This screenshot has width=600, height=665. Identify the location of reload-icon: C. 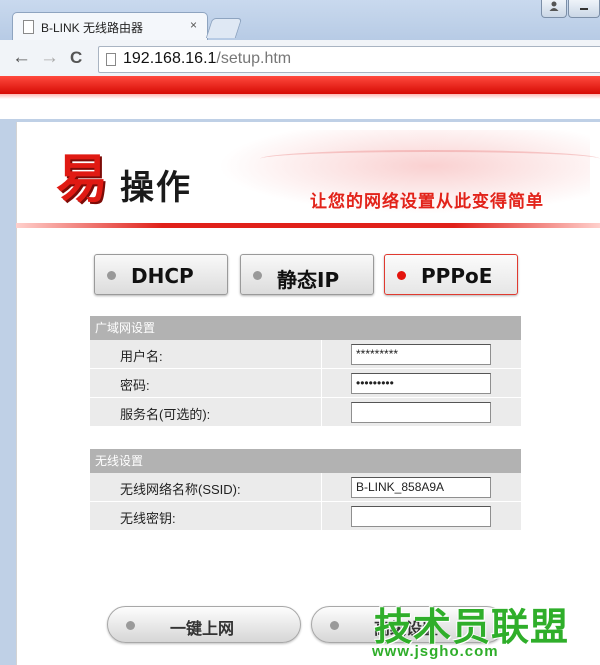
(76, 58).